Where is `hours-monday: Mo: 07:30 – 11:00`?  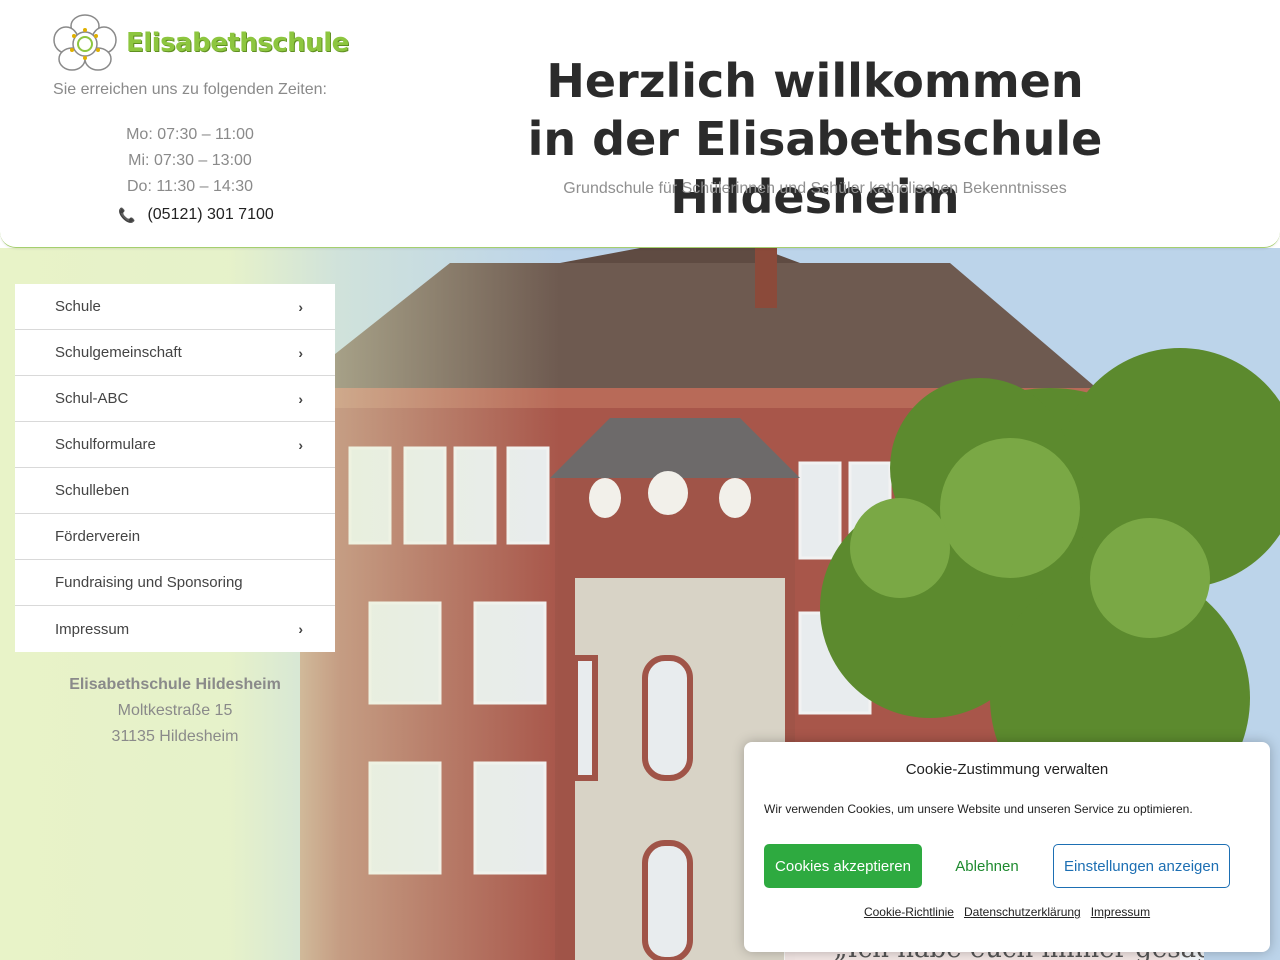 hours-monday: Mo: 07:30 – 11:00 is located at coordinates (190, 134).